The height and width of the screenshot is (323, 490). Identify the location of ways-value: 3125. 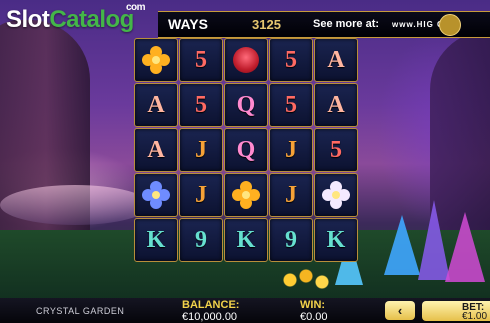
(266, 24).